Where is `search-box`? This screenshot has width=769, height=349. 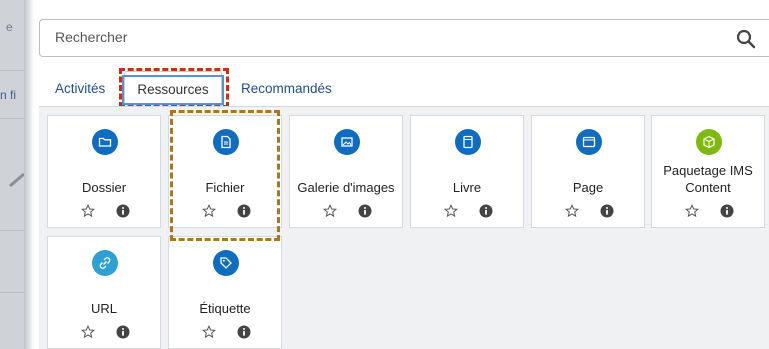 search-box is located at coordinates (404, 38).